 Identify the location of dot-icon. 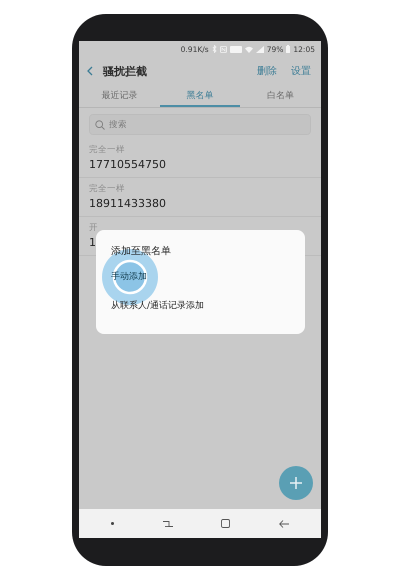
(112, 523).